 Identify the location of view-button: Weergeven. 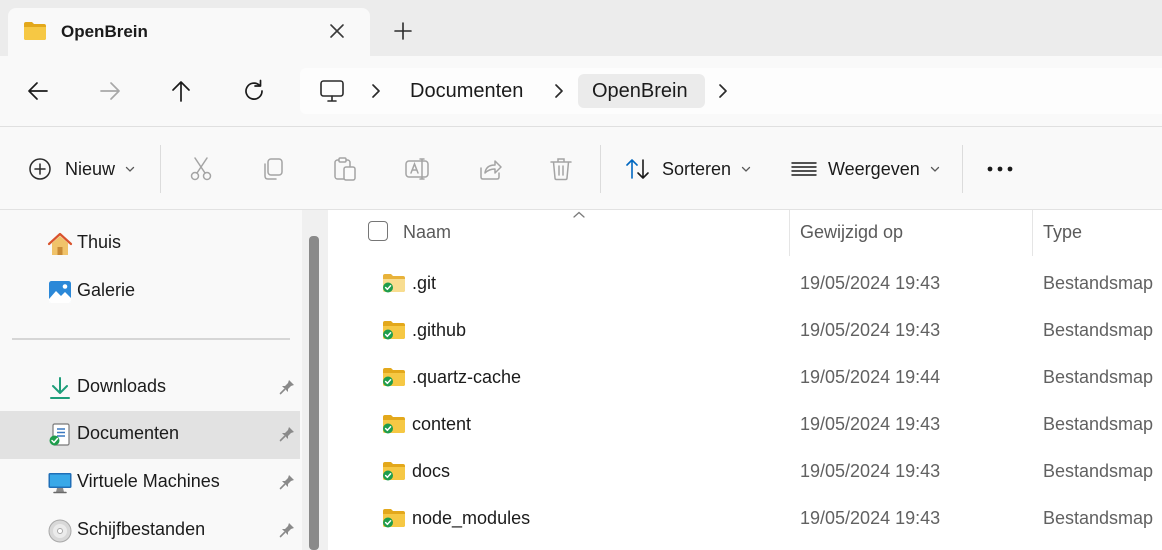
(865, 169).